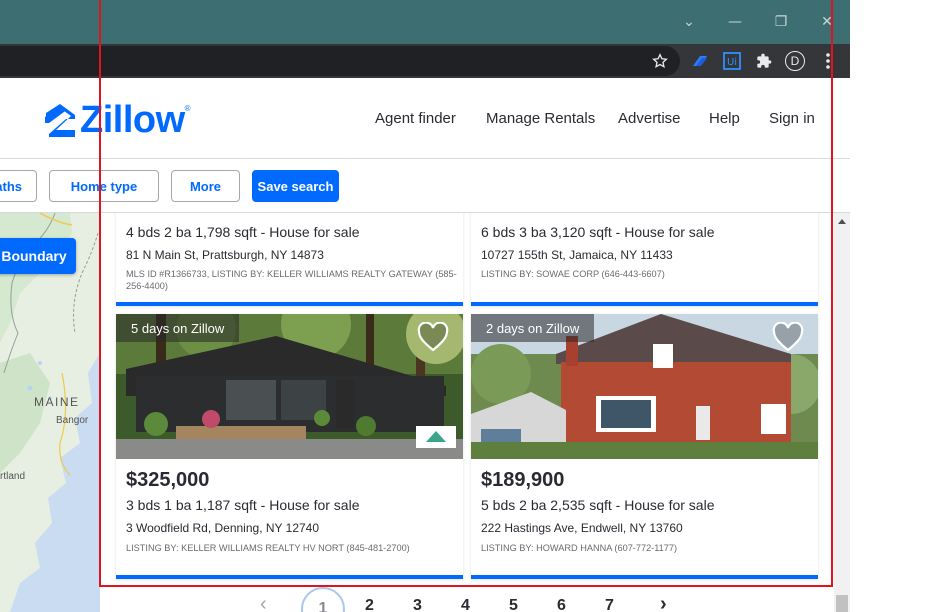 The height and width of the screenshot is (612, 933). Describe the element at coordinates (842, 412) in the screenshot. I see `results-scrollbar` at that location.